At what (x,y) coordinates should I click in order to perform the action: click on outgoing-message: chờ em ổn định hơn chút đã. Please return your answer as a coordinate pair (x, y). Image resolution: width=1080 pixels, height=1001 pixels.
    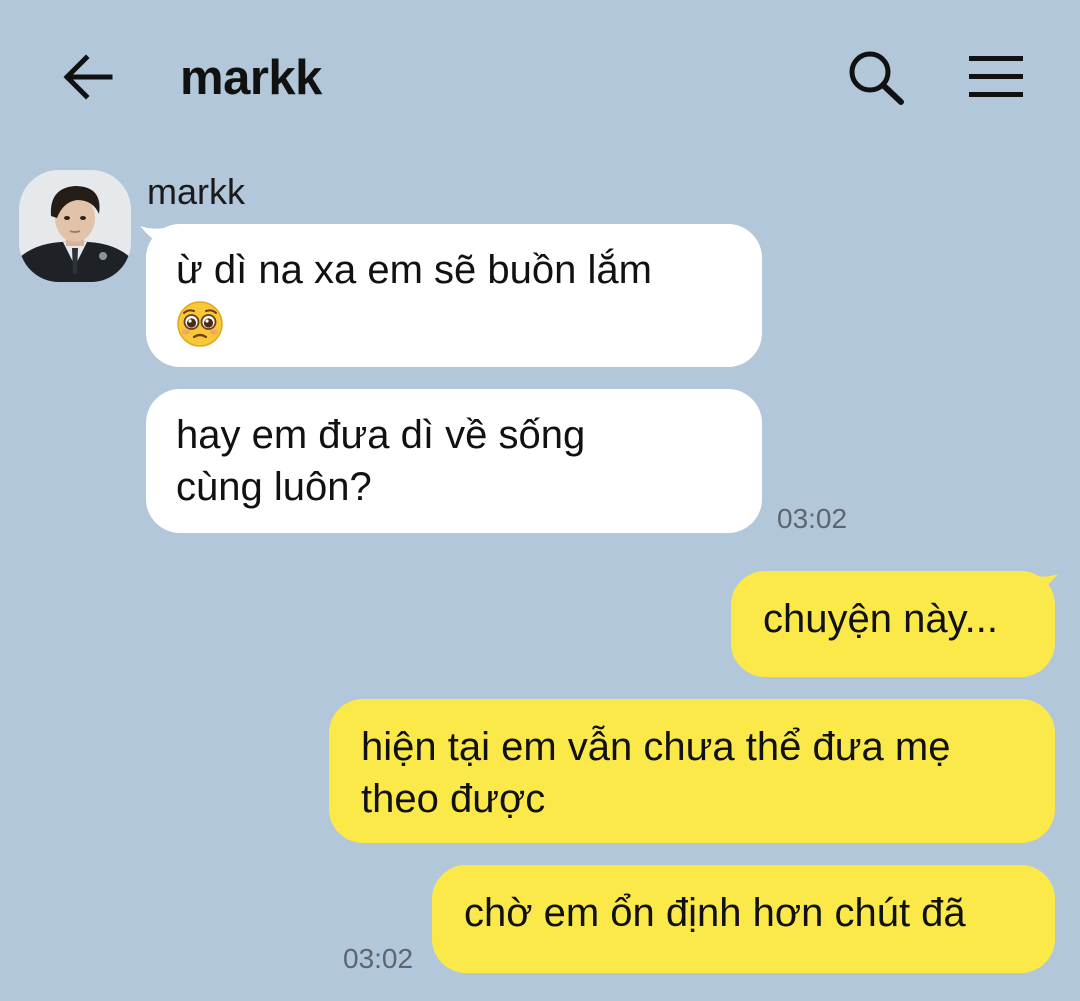
    Looking at the image, I should click on (743, 919).